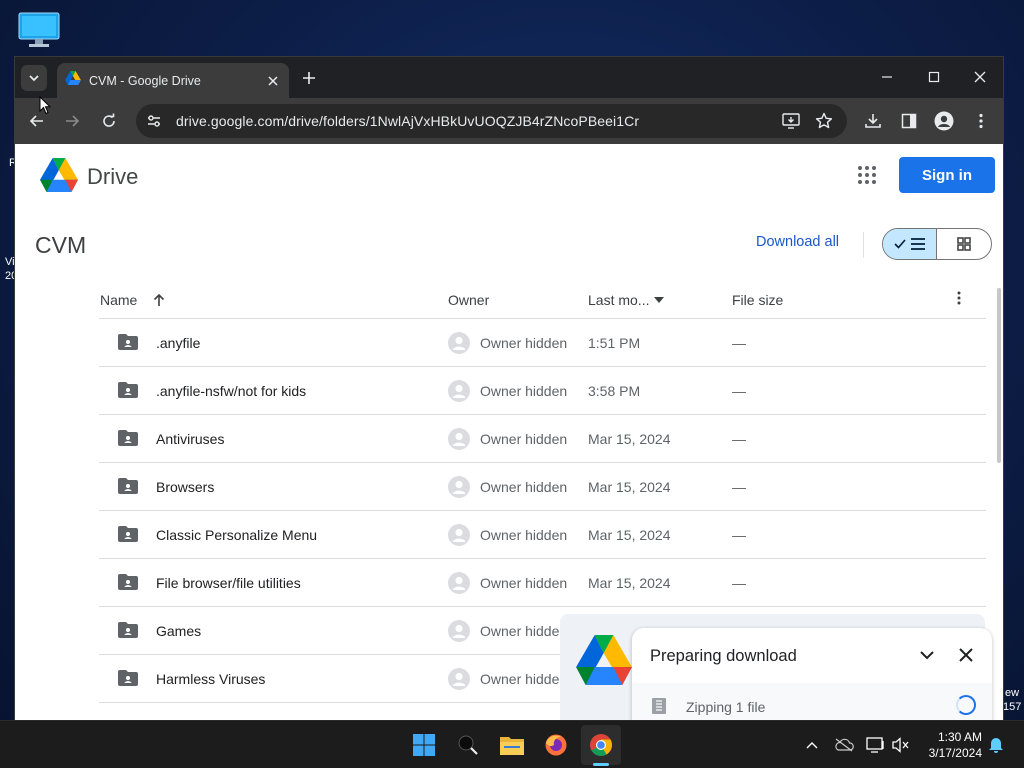  I want to click on sign-in-button: Sign in, so click(947, 175).